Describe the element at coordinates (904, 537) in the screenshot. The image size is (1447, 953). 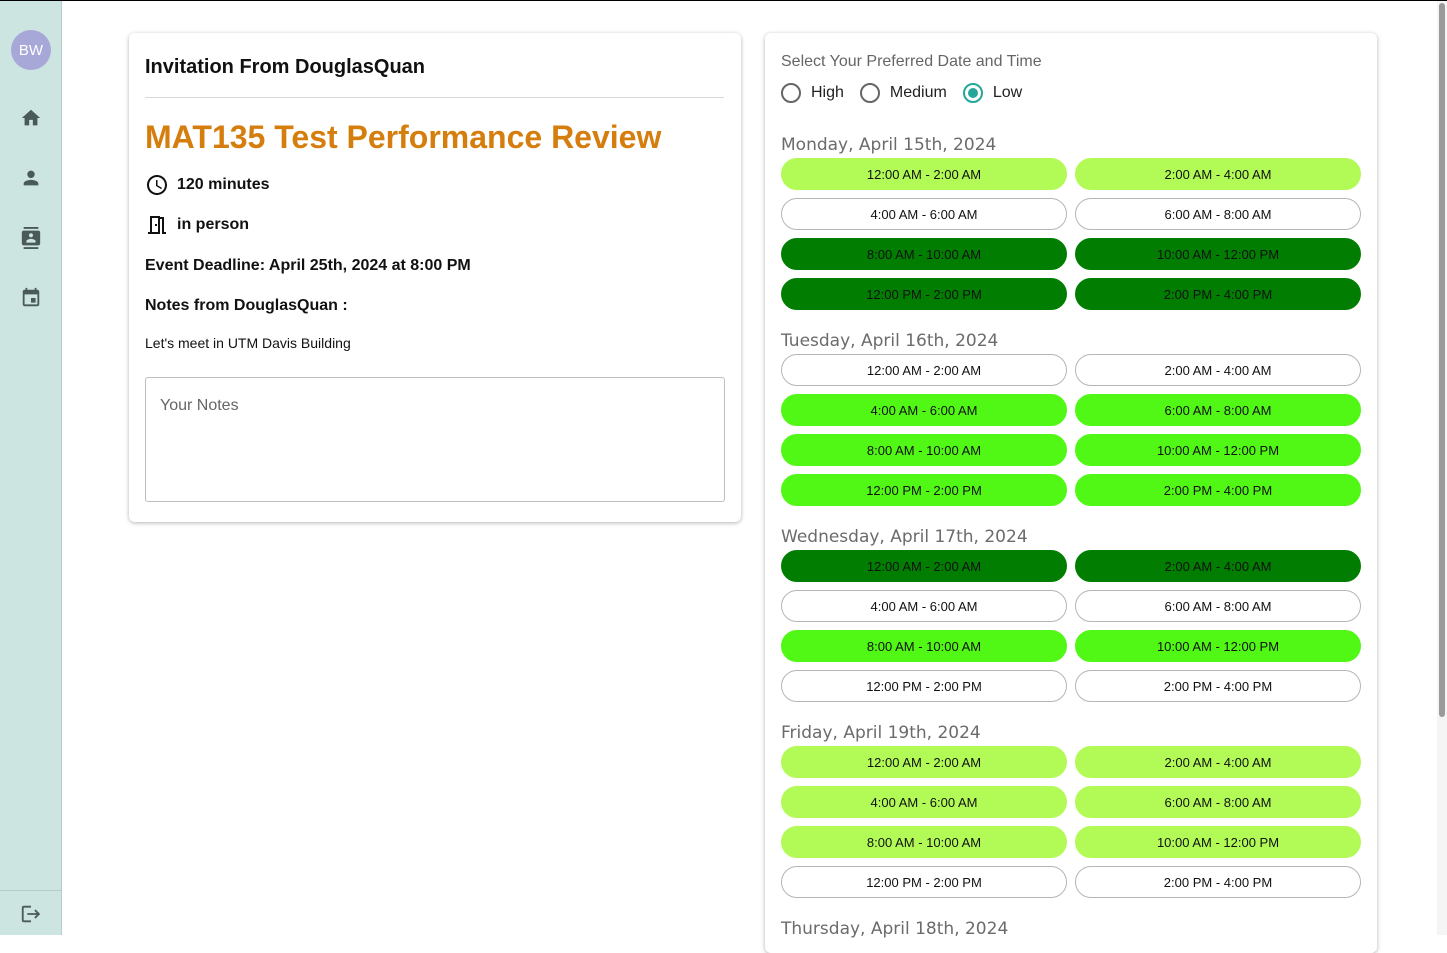
I see `day-title: Wednesday, April 17th, 2024` at that location.